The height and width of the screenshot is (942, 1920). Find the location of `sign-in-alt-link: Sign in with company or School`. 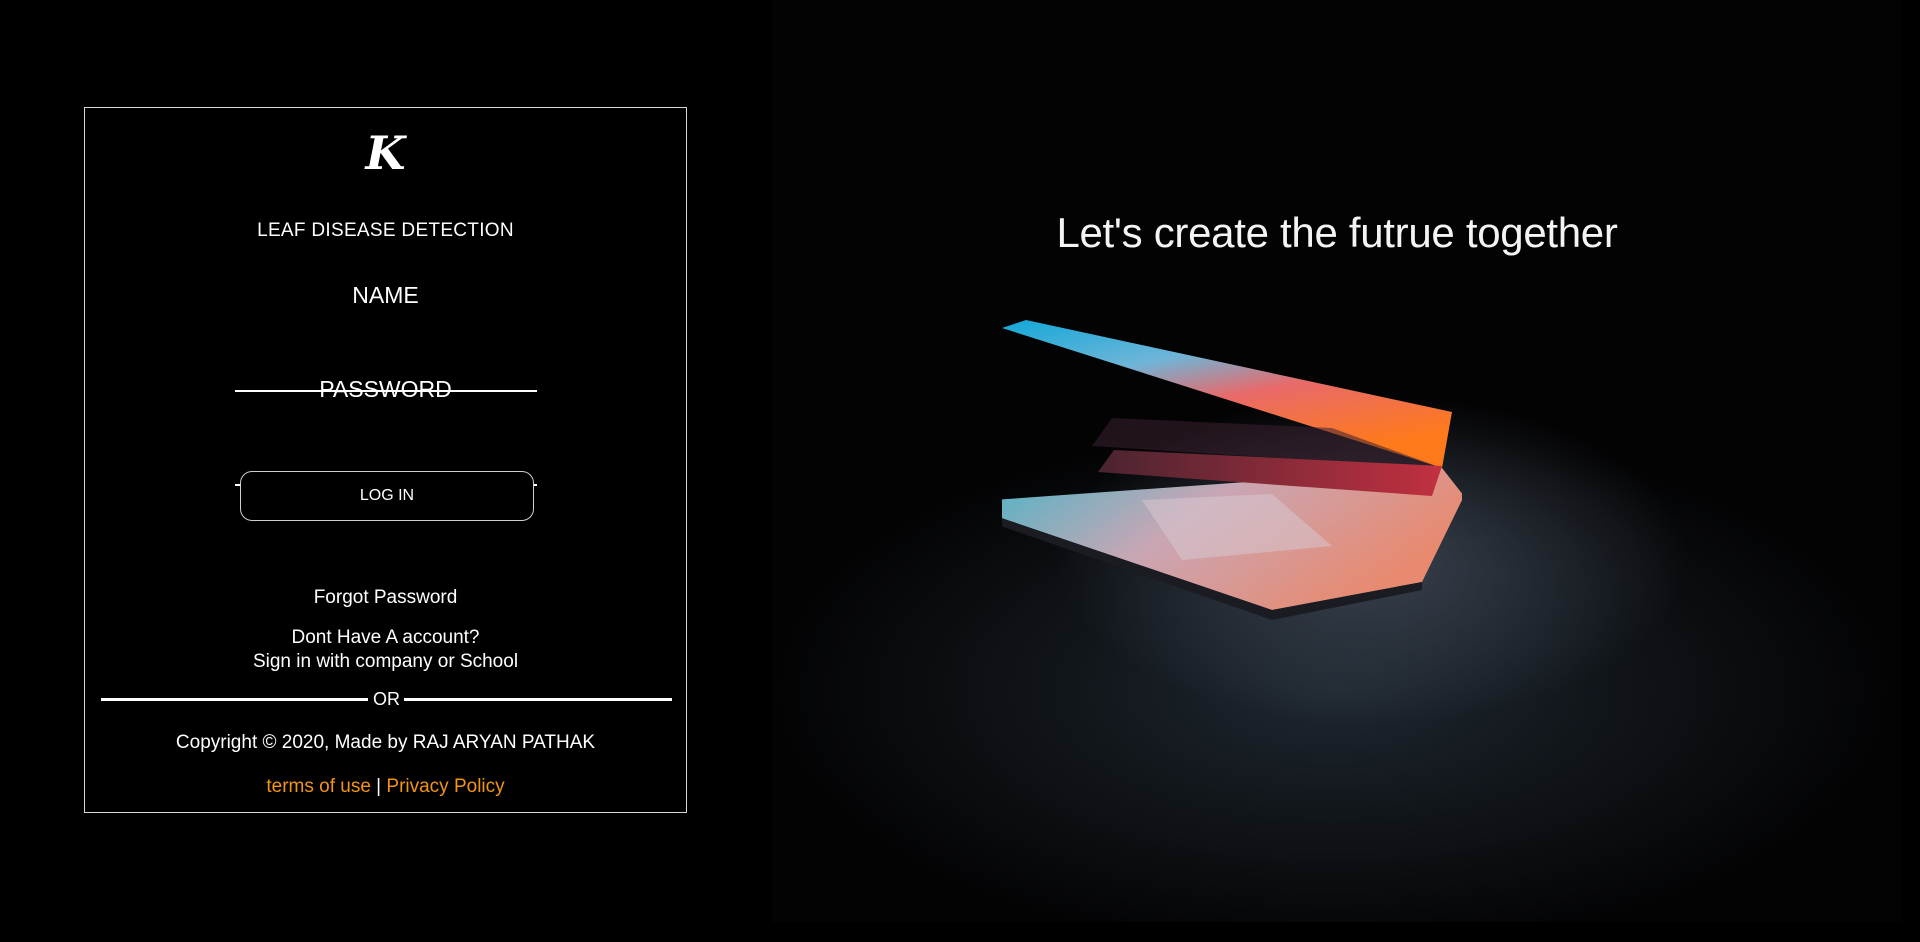

sign-in-alt-link: Sign in with company or School is located at coordinates (385, 662).